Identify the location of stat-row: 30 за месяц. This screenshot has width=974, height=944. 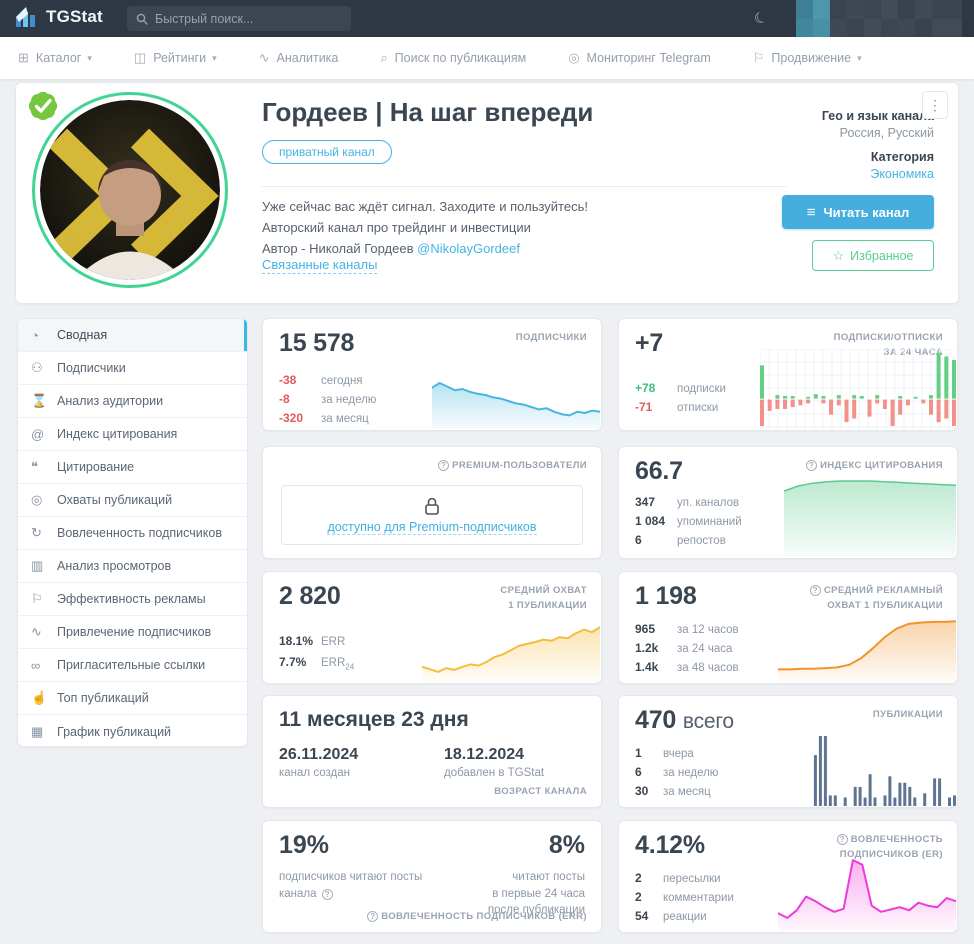
(673, 791).